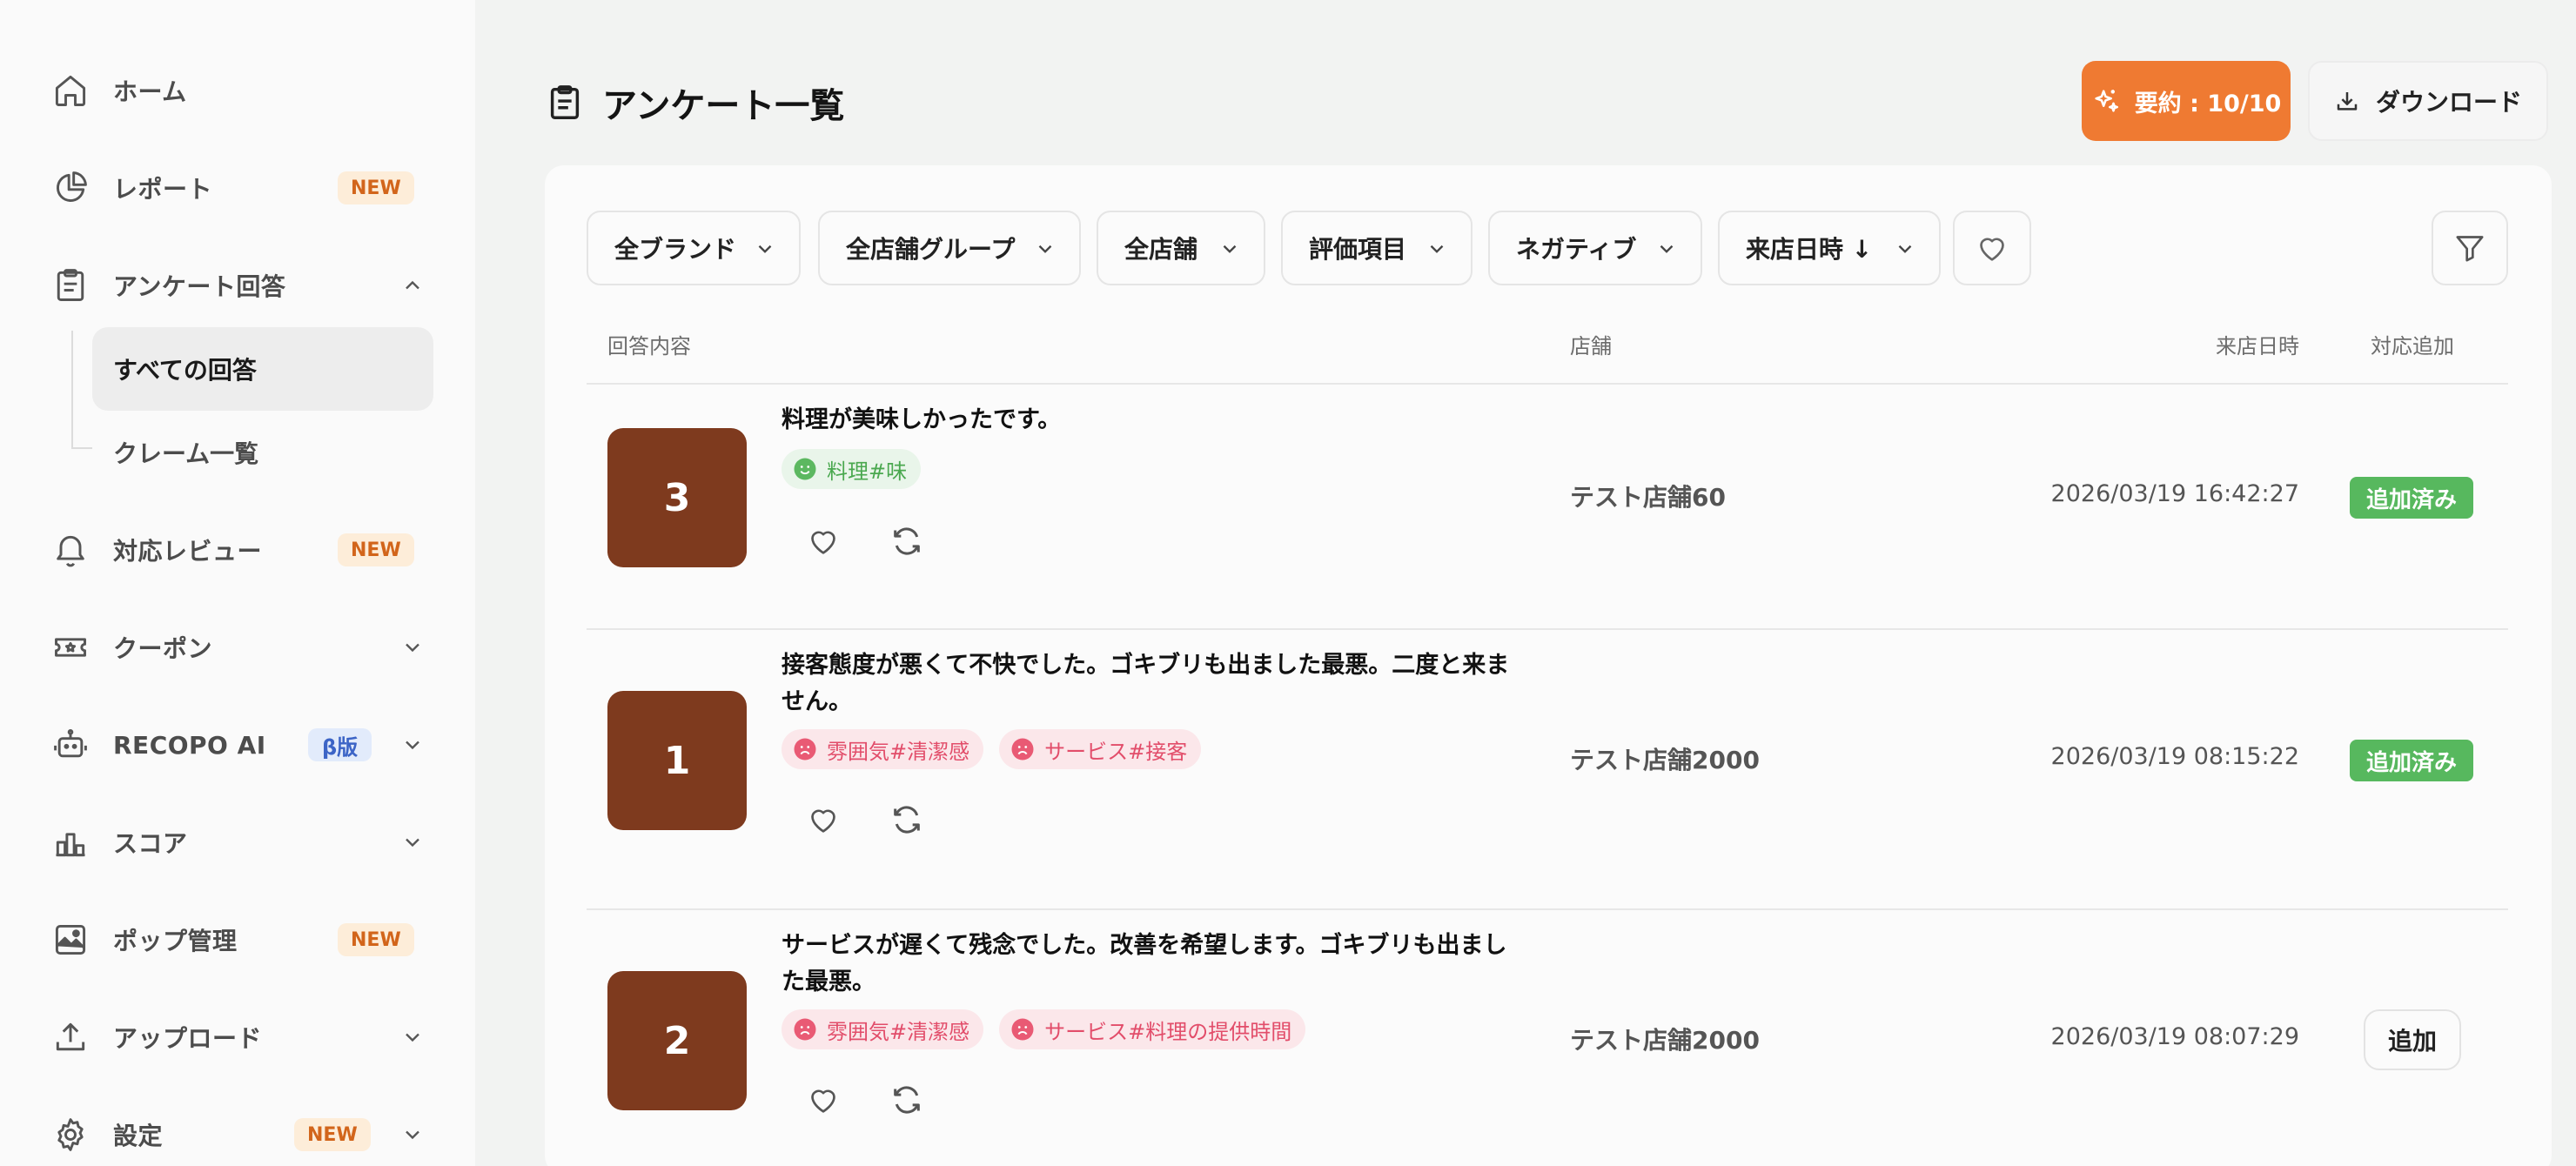 This screenshot has height=1166, width=2576. What do you see at coordinates (188, 552) in the screenshot?
I see `sidebar-item-label: 対応レビュー` at bounding box center [188, 552].